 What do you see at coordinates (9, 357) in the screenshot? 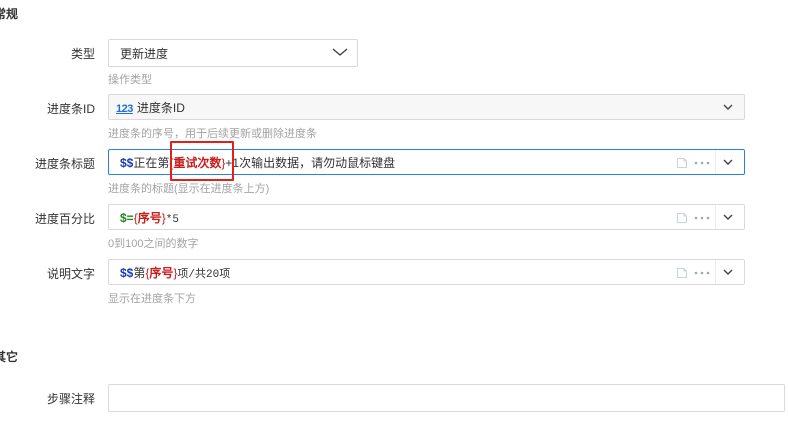
I see `section-title-other: 其它` at bounding box center [9, 357].